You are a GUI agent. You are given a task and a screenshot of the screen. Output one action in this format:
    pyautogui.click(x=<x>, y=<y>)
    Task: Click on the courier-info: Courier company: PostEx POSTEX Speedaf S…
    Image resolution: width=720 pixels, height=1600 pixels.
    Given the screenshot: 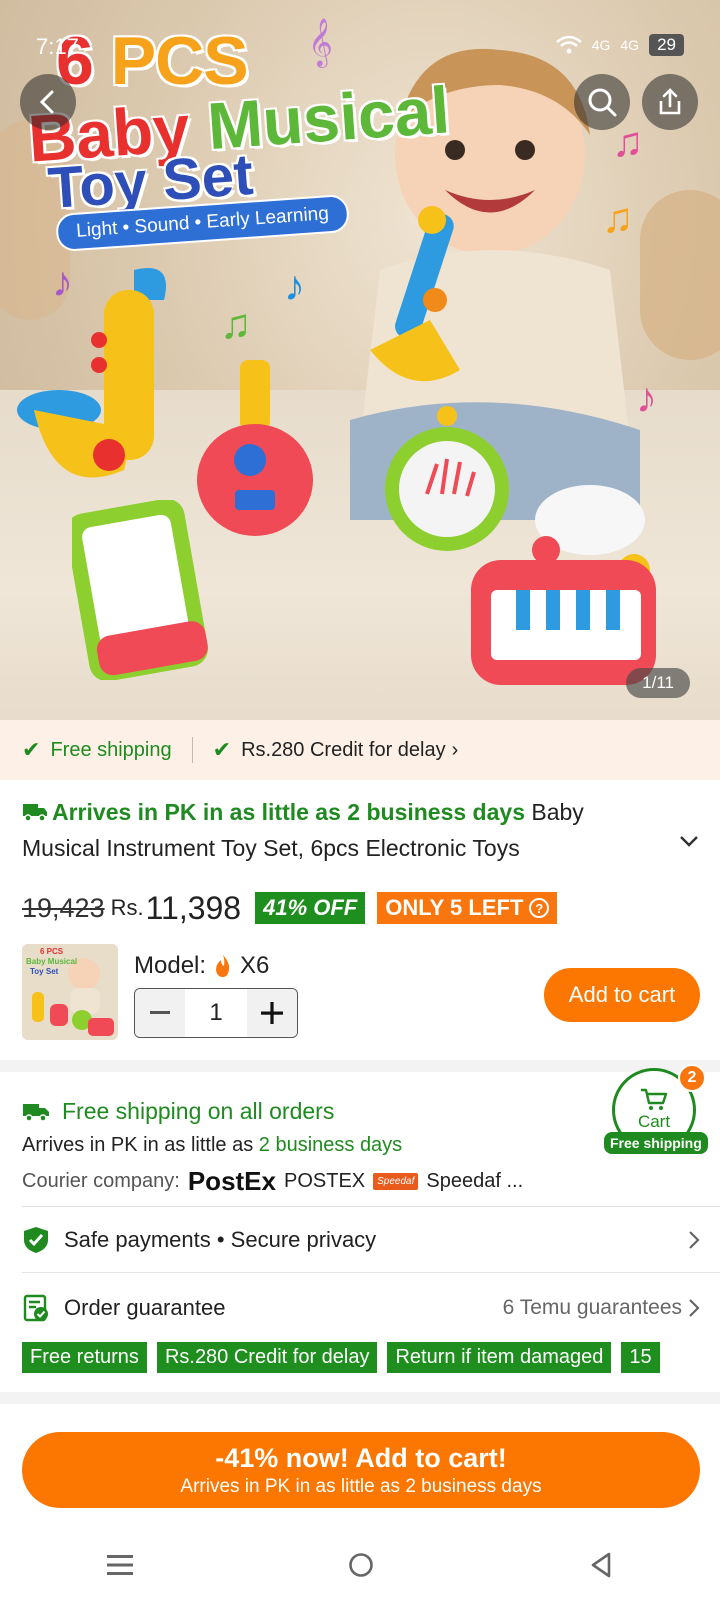 What is the action you would take?
    pyautogui.click(x=272, y=1181)
    